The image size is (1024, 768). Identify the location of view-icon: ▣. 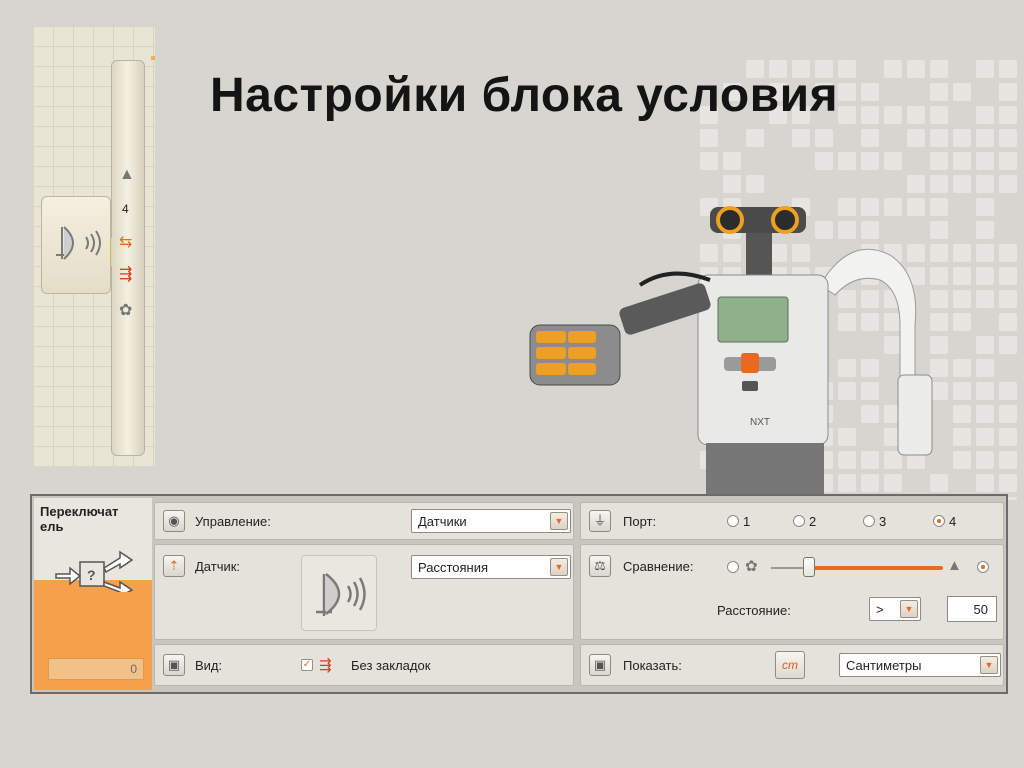
(174, 665).